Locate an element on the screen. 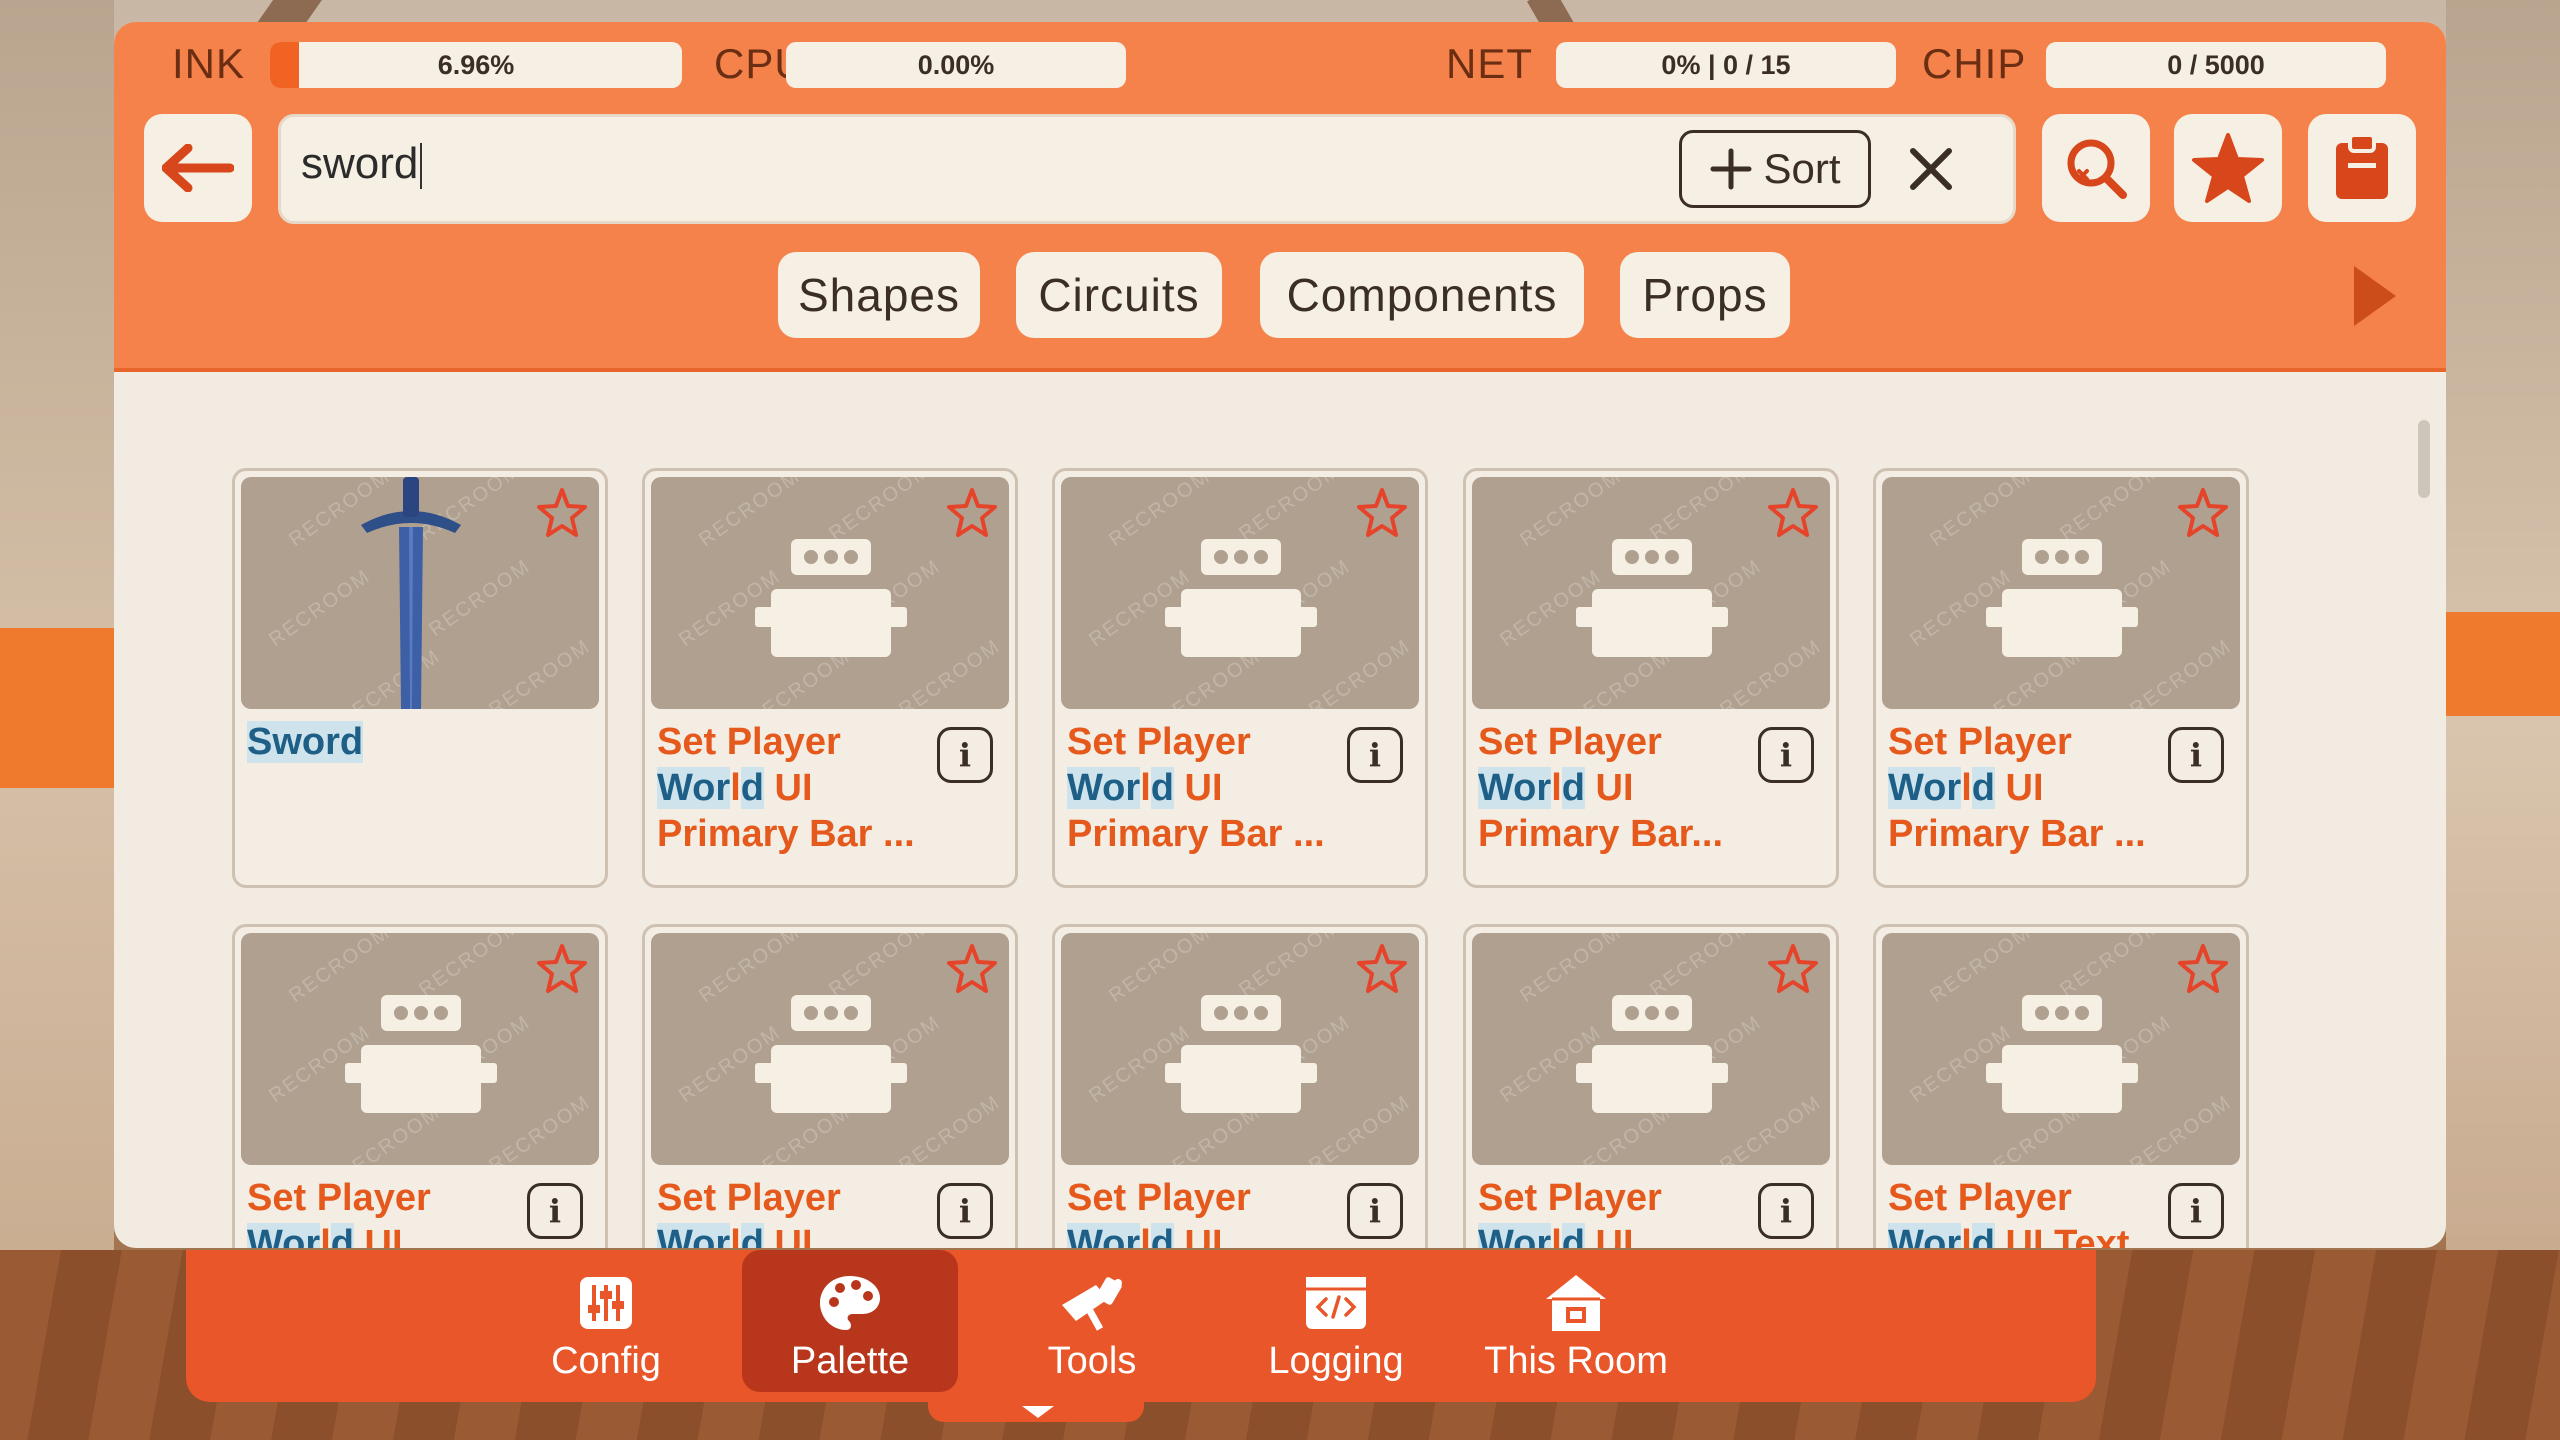  cpu-bar: 0.00% is located at coordinates (956, 65).